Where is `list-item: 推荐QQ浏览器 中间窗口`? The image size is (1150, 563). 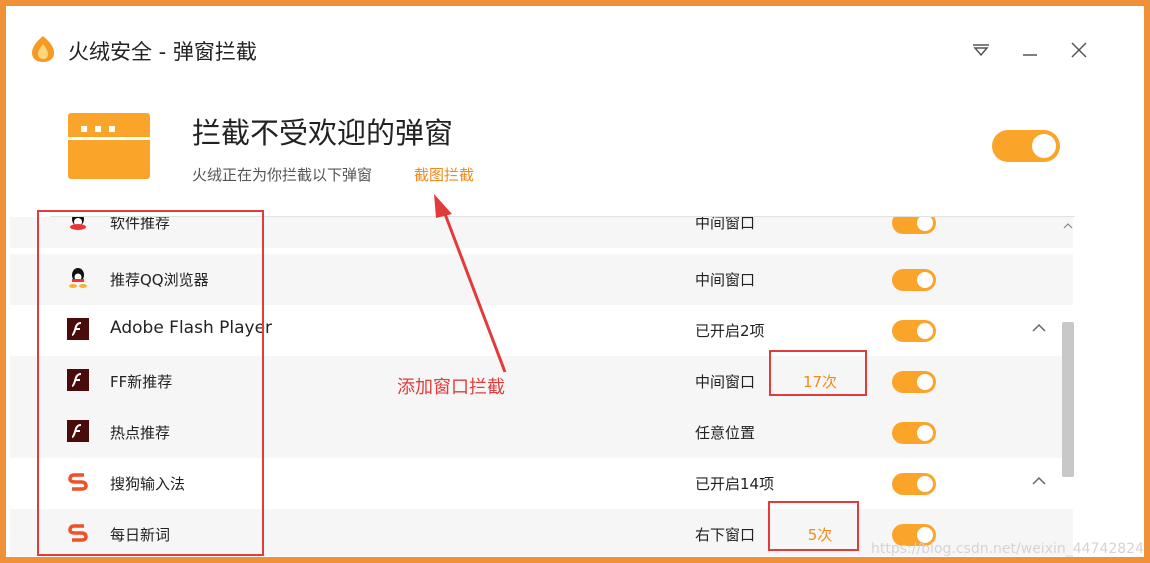 list-item: 推荐QQ浏览器 中间窗口 is located at coordinates (541, 279).